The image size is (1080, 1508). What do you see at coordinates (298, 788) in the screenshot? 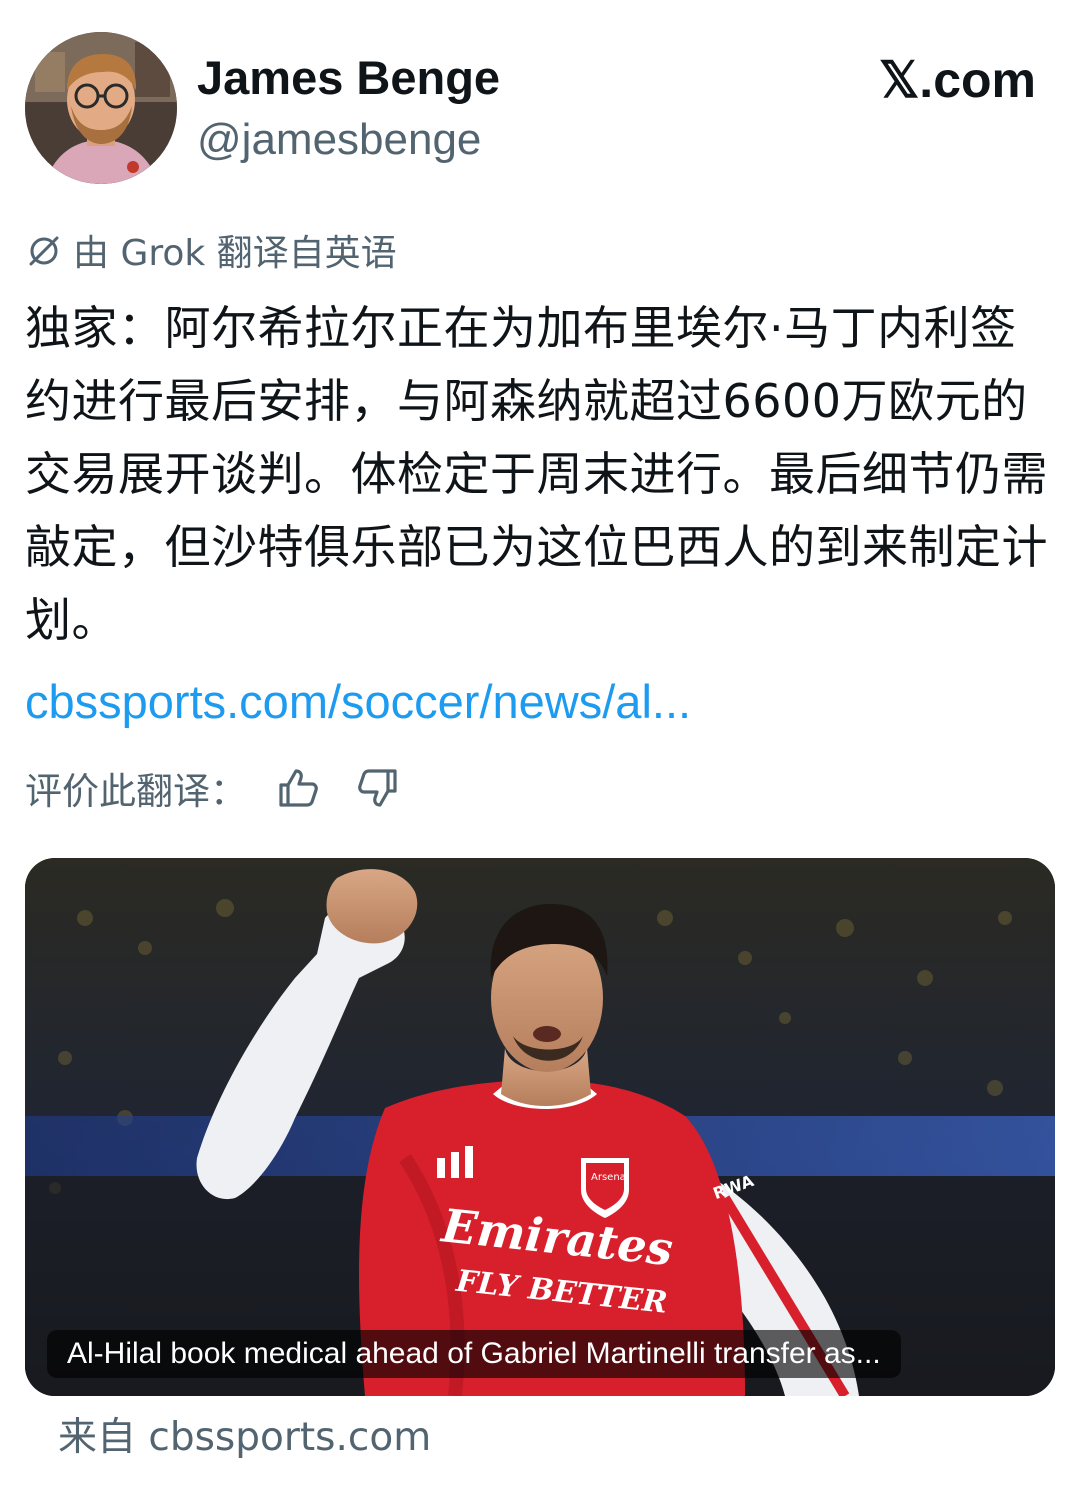
I see `thumbs-up-icon` at bounding box center [298, 788].